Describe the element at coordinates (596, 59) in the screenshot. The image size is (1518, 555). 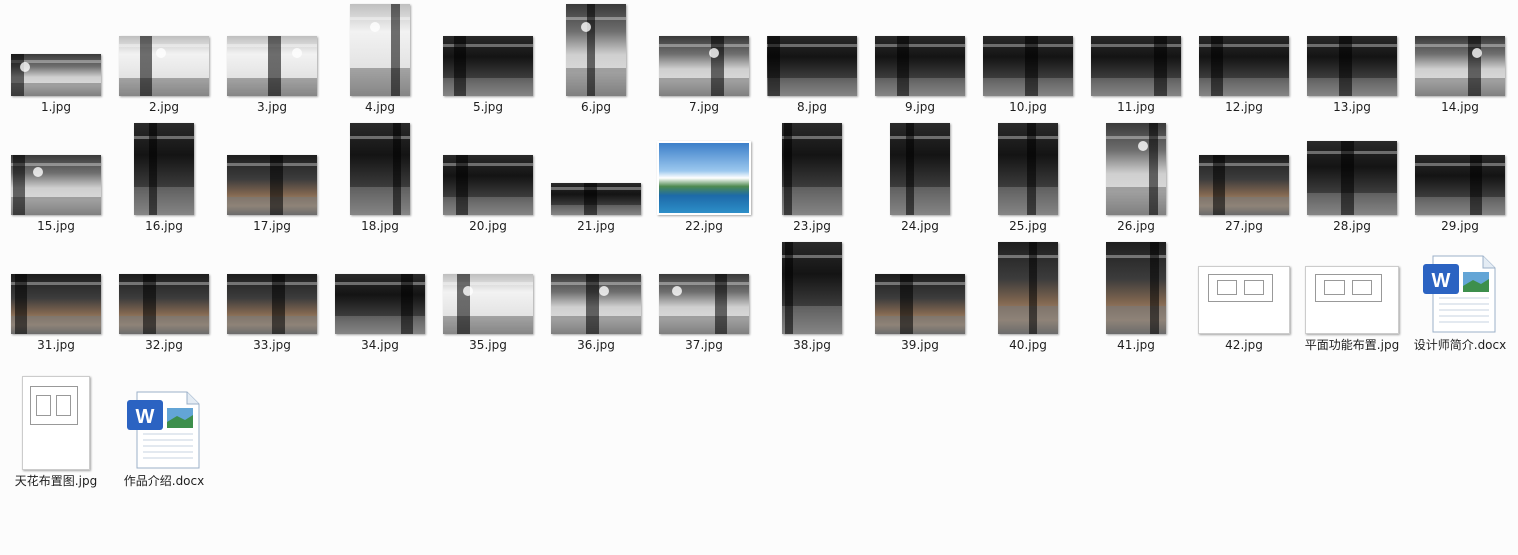
I see `file-item-jpg: 6.jpg` at that location.